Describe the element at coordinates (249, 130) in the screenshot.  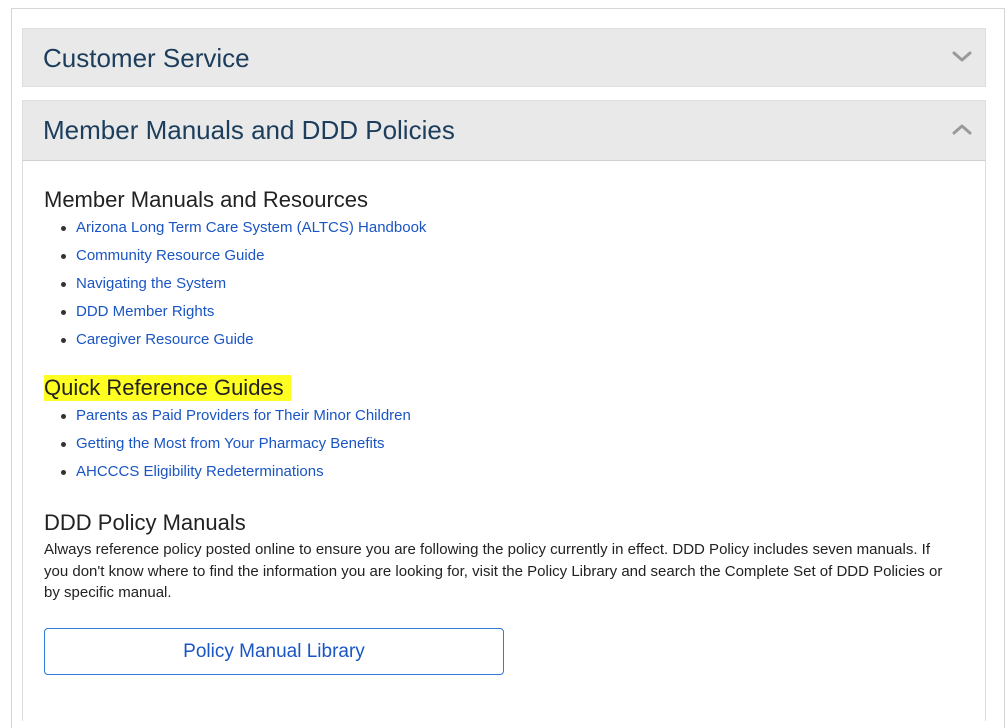
I see `accordion-title: Member Manuals and DDD Policies` at that location.